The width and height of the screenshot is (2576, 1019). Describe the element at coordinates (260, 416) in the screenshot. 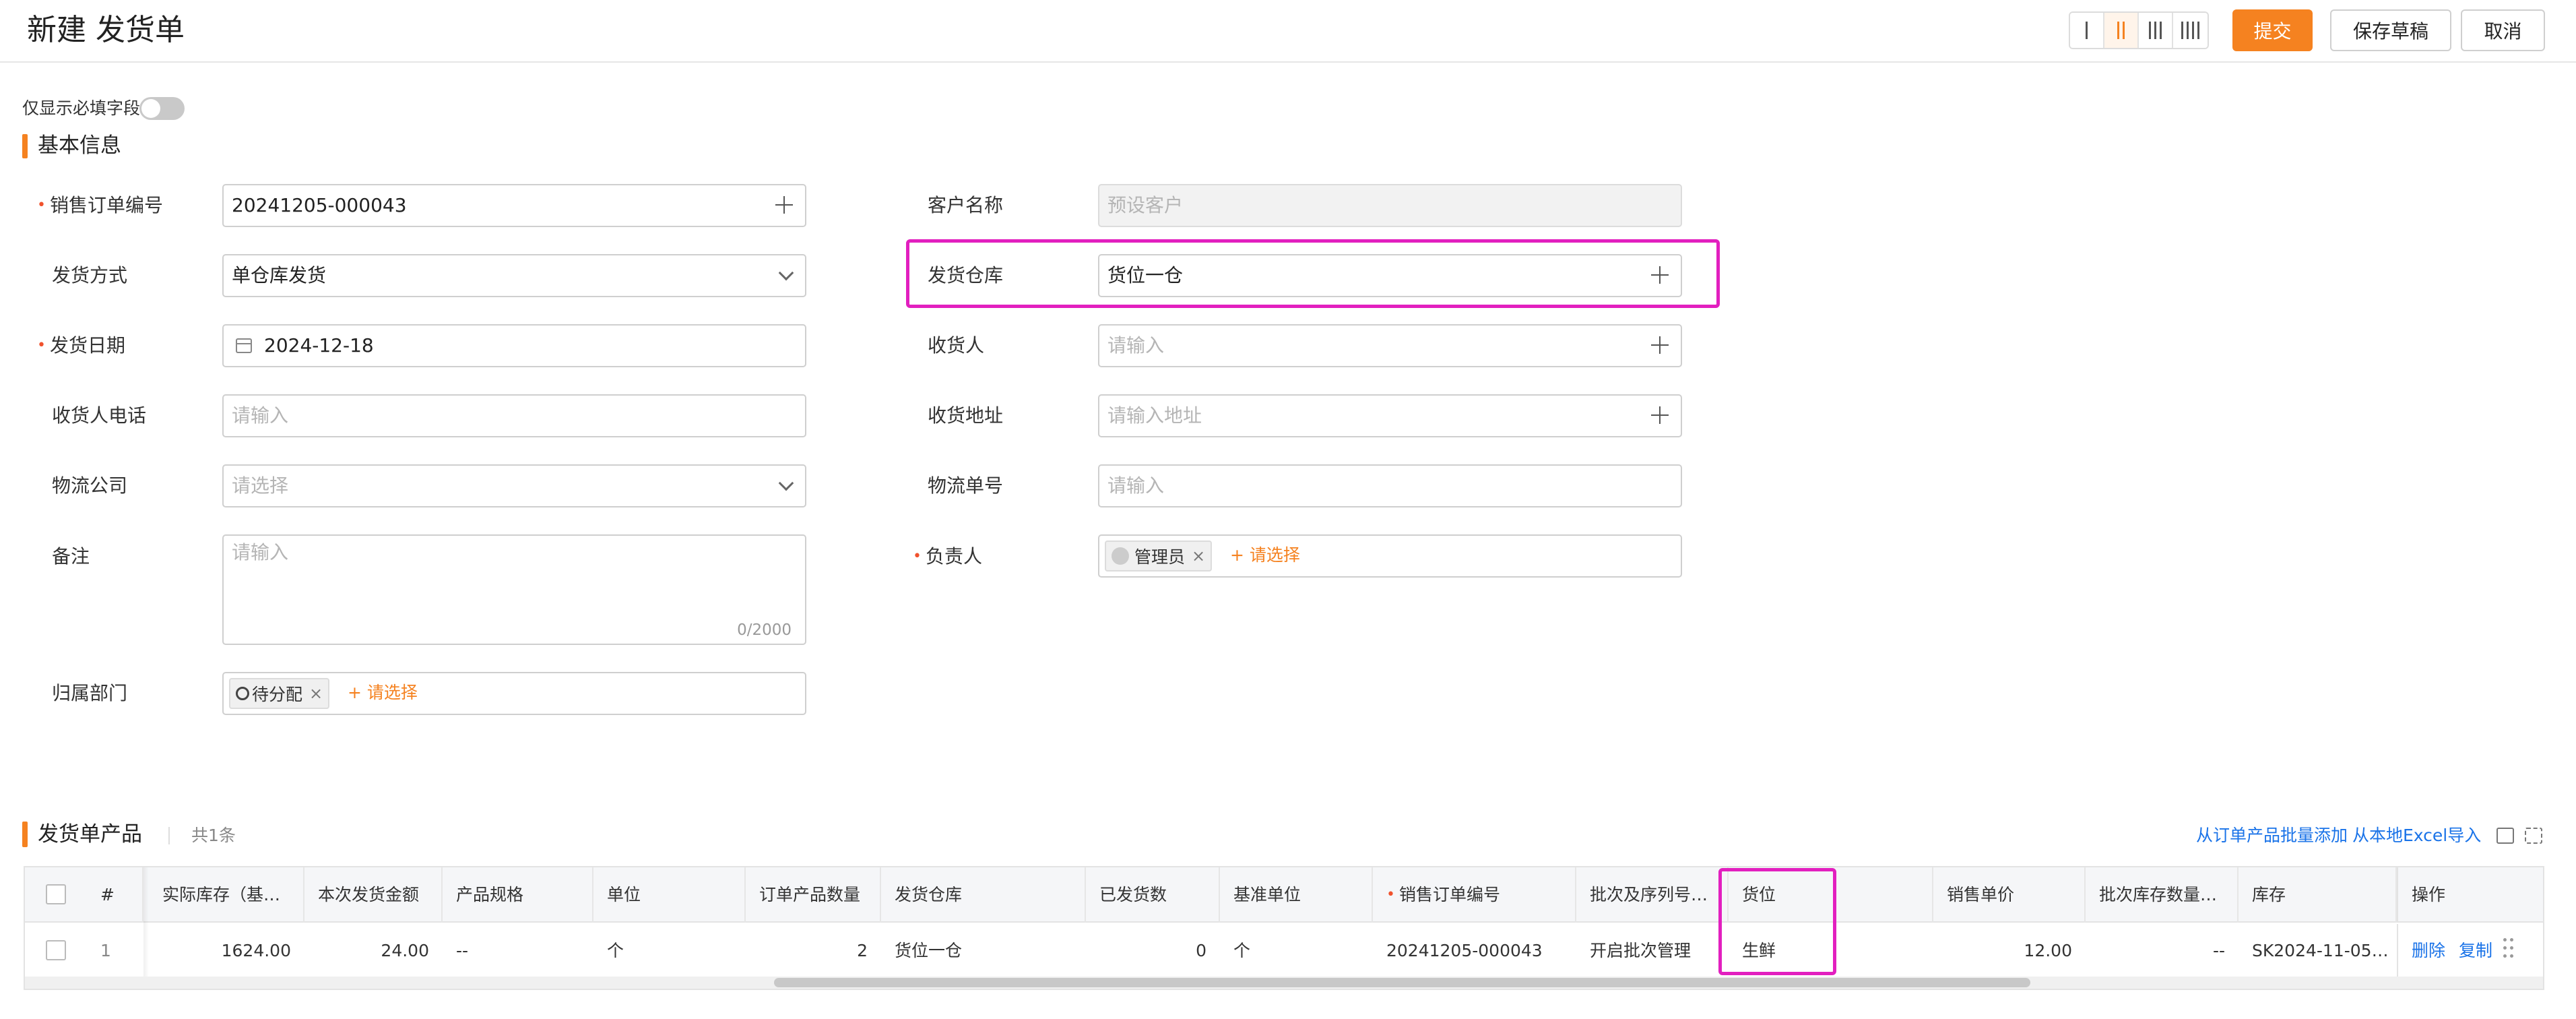

I see `receiver-phone-placeholder: 请输入` at that location.